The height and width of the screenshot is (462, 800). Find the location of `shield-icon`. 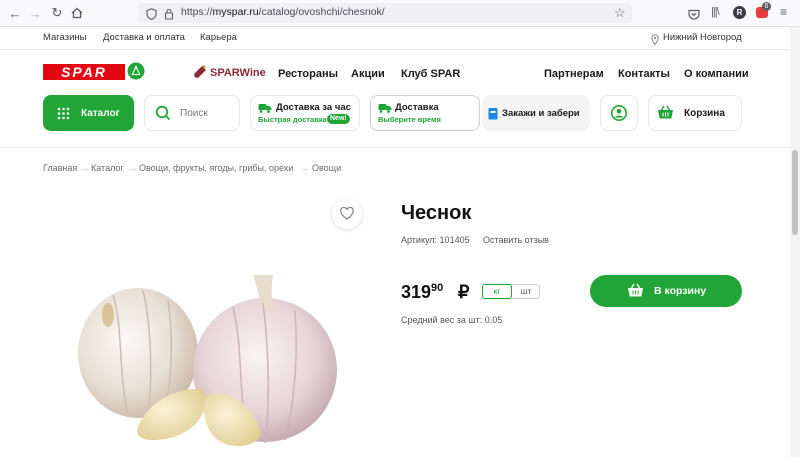

shield-icon is located at coordinates (151, 16).